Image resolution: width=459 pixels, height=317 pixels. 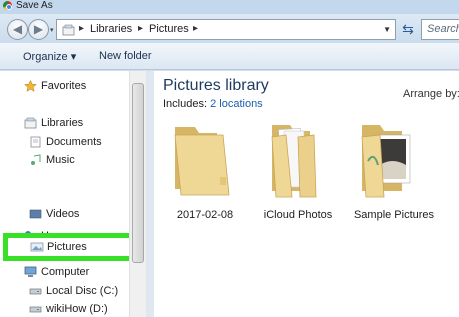 What do you see at coordinates (440, 29) in the screenshot?
I see `search-input: Search` at bounding box center [440, 29].